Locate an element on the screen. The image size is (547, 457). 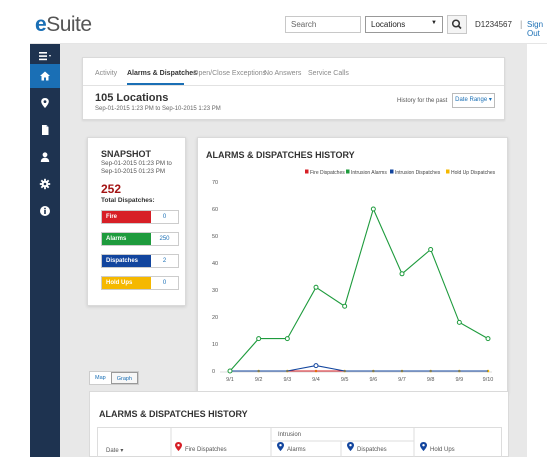
table-header-dispatches: Dispatches is located at coordinates (372, 450).